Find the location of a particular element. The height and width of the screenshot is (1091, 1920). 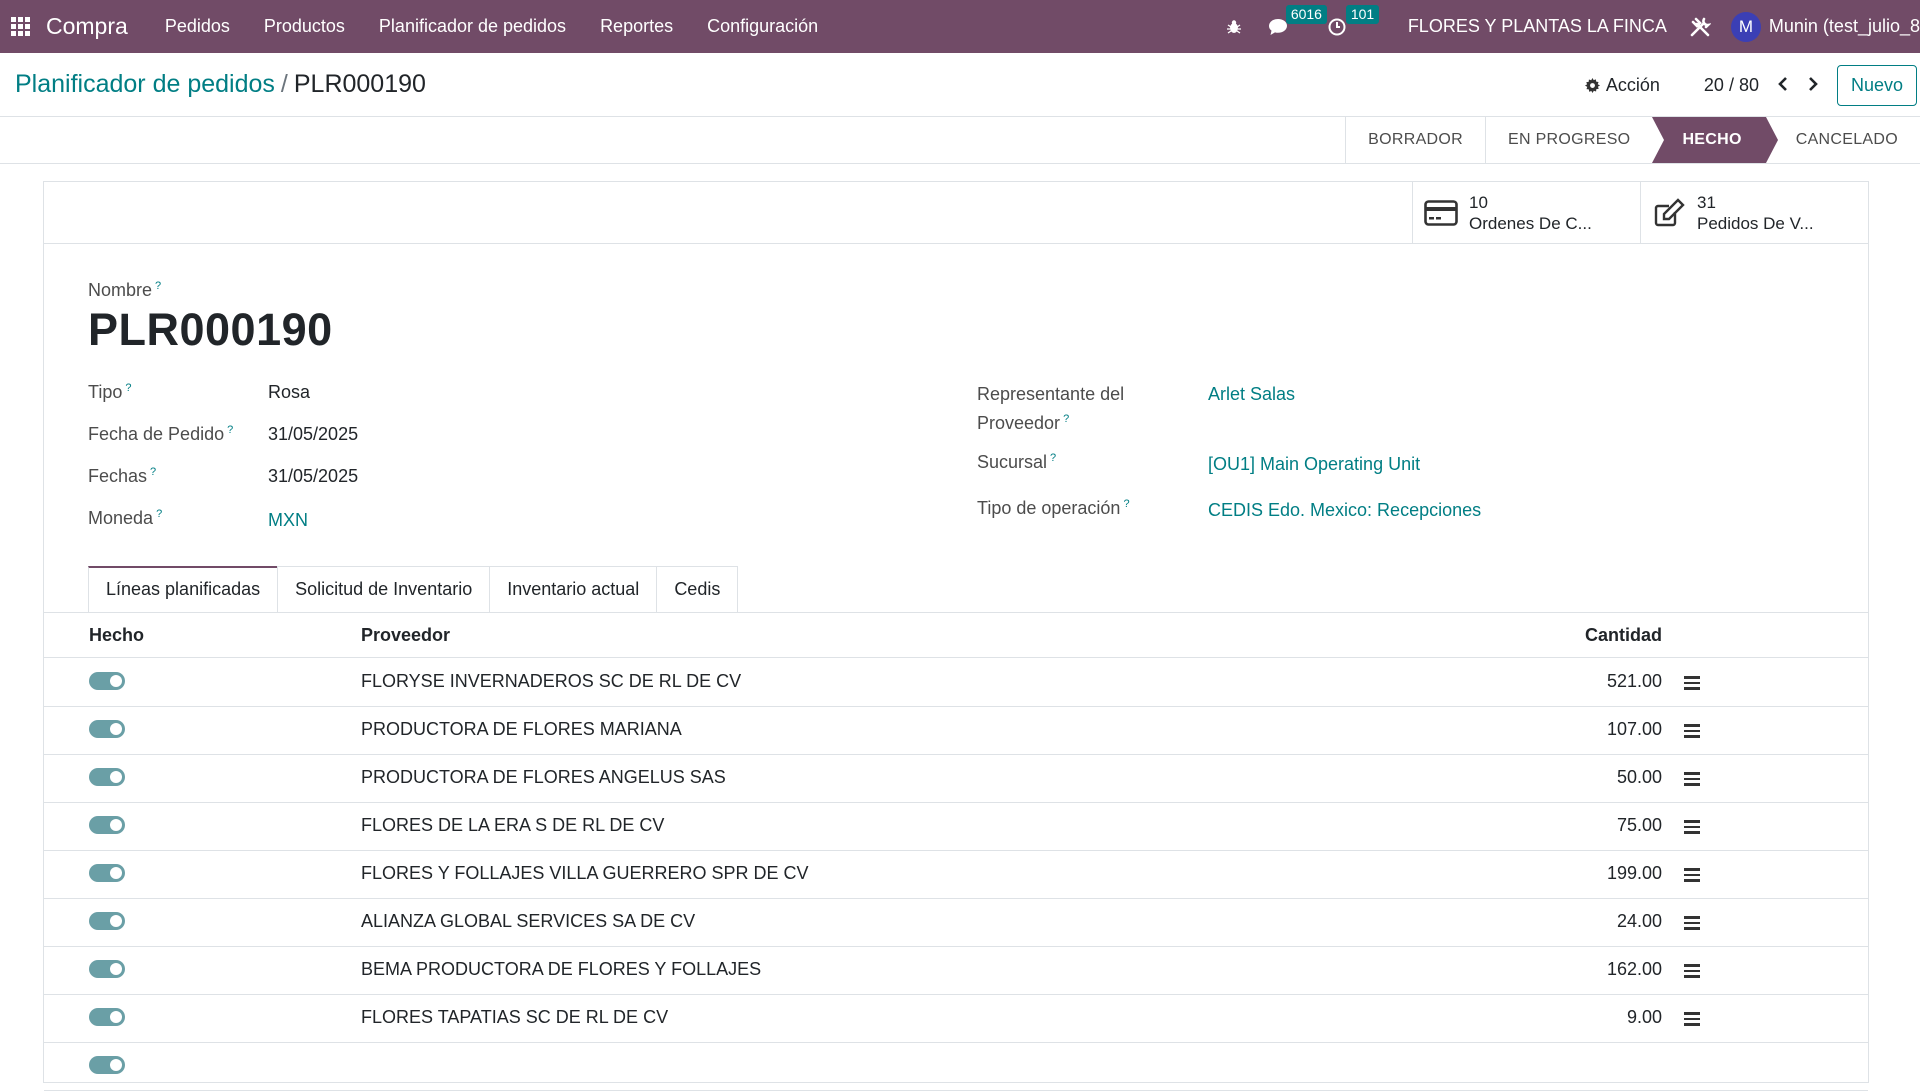

menu-reportes: Reportes is located at coordinates (636, 26).